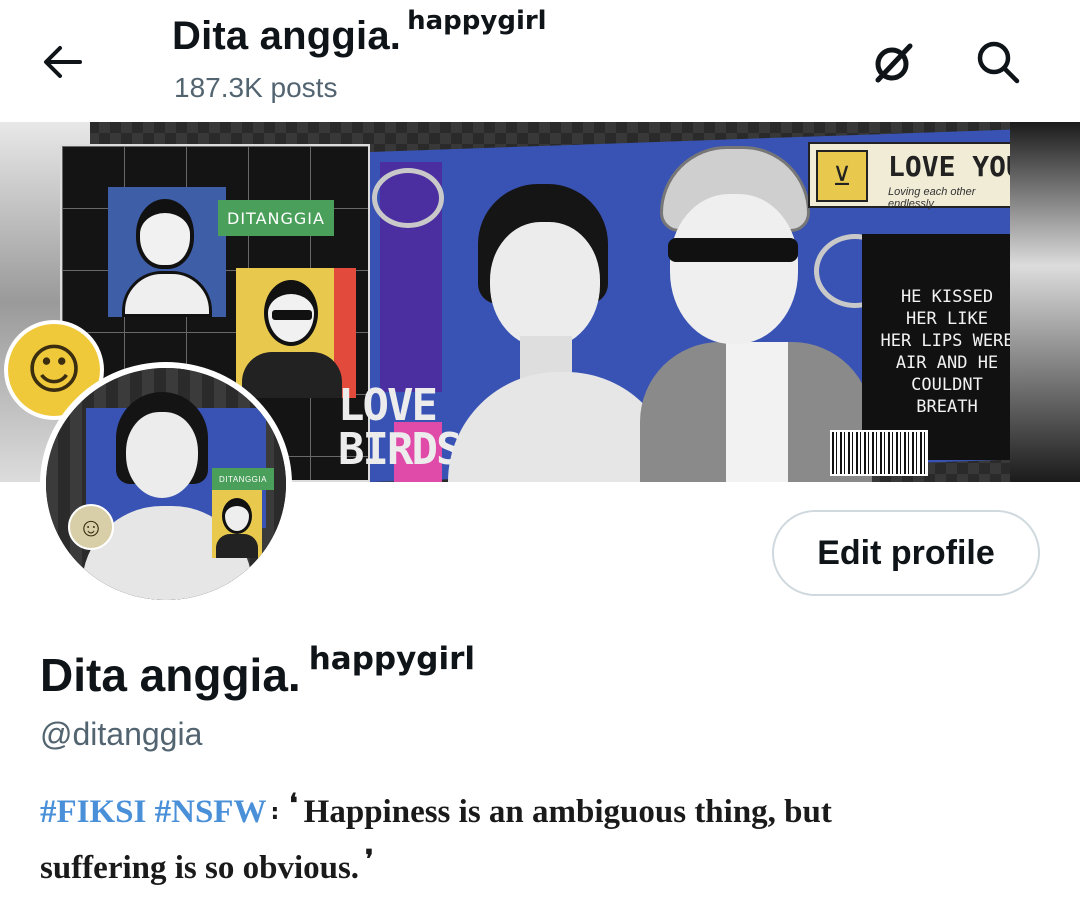  What do you see at coordinates (1045, 302) in the screenshot?
I see `banner-right-portrait` at bounding box center [1045, 302].